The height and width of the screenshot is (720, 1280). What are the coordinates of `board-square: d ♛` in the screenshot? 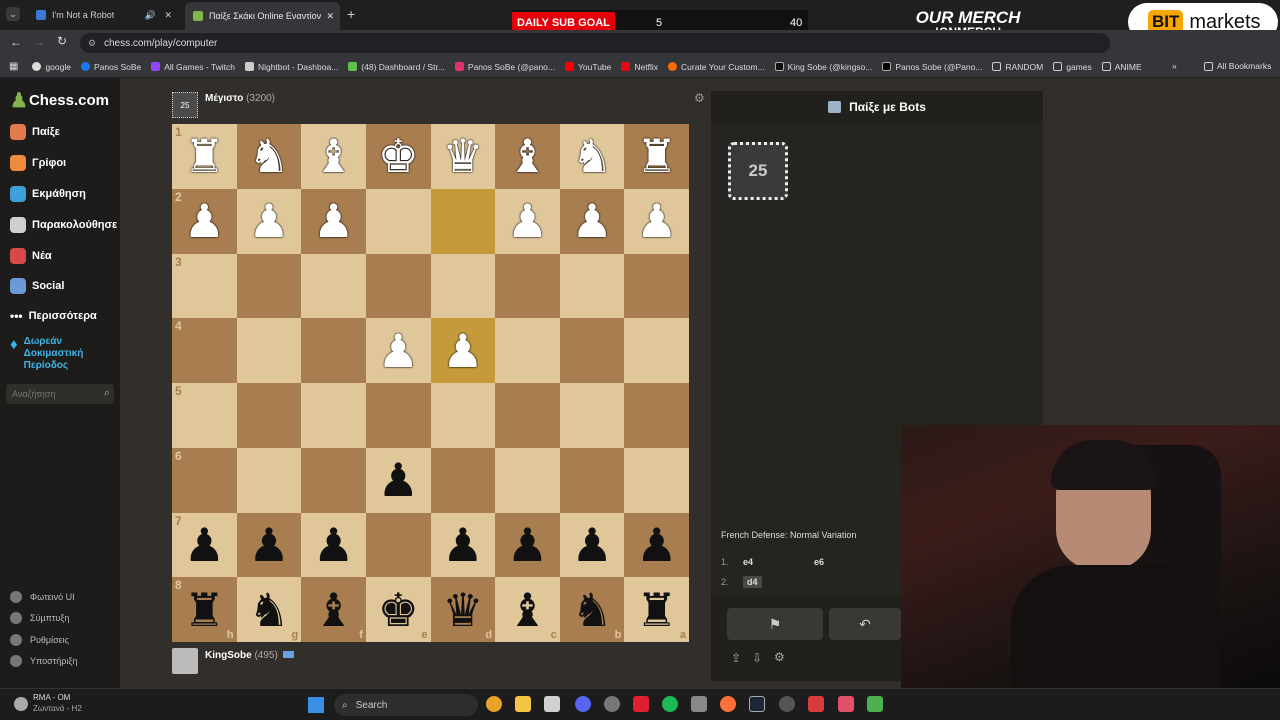 It's located at (463, 609).